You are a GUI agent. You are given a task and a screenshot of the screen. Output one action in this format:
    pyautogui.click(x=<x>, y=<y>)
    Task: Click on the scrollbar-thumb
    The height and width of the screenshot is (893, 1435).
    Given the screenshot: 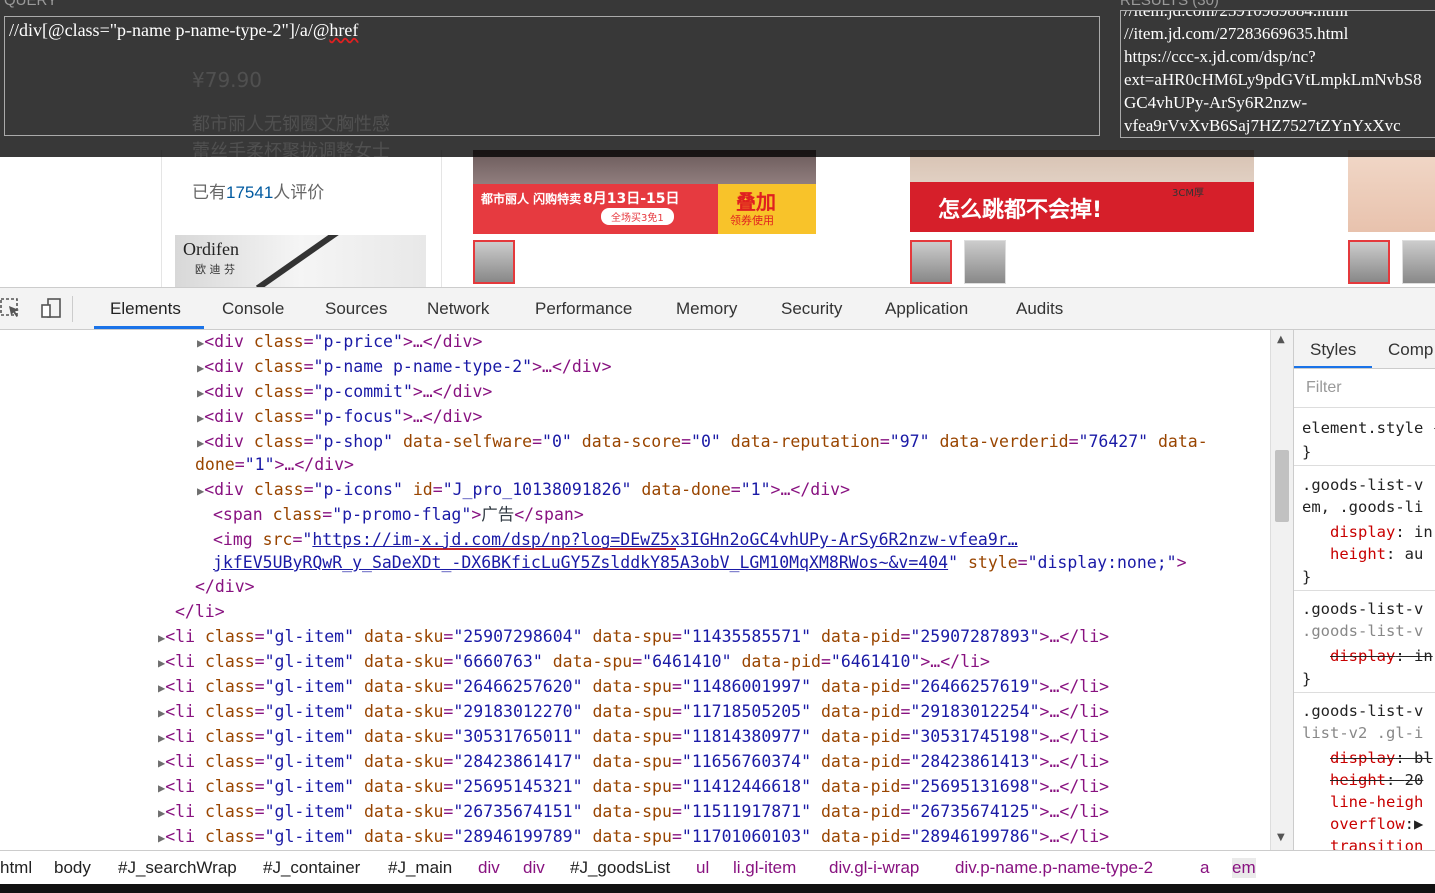 What is the action you would take?
    pyautogui.click(x=1282, y=486)
    